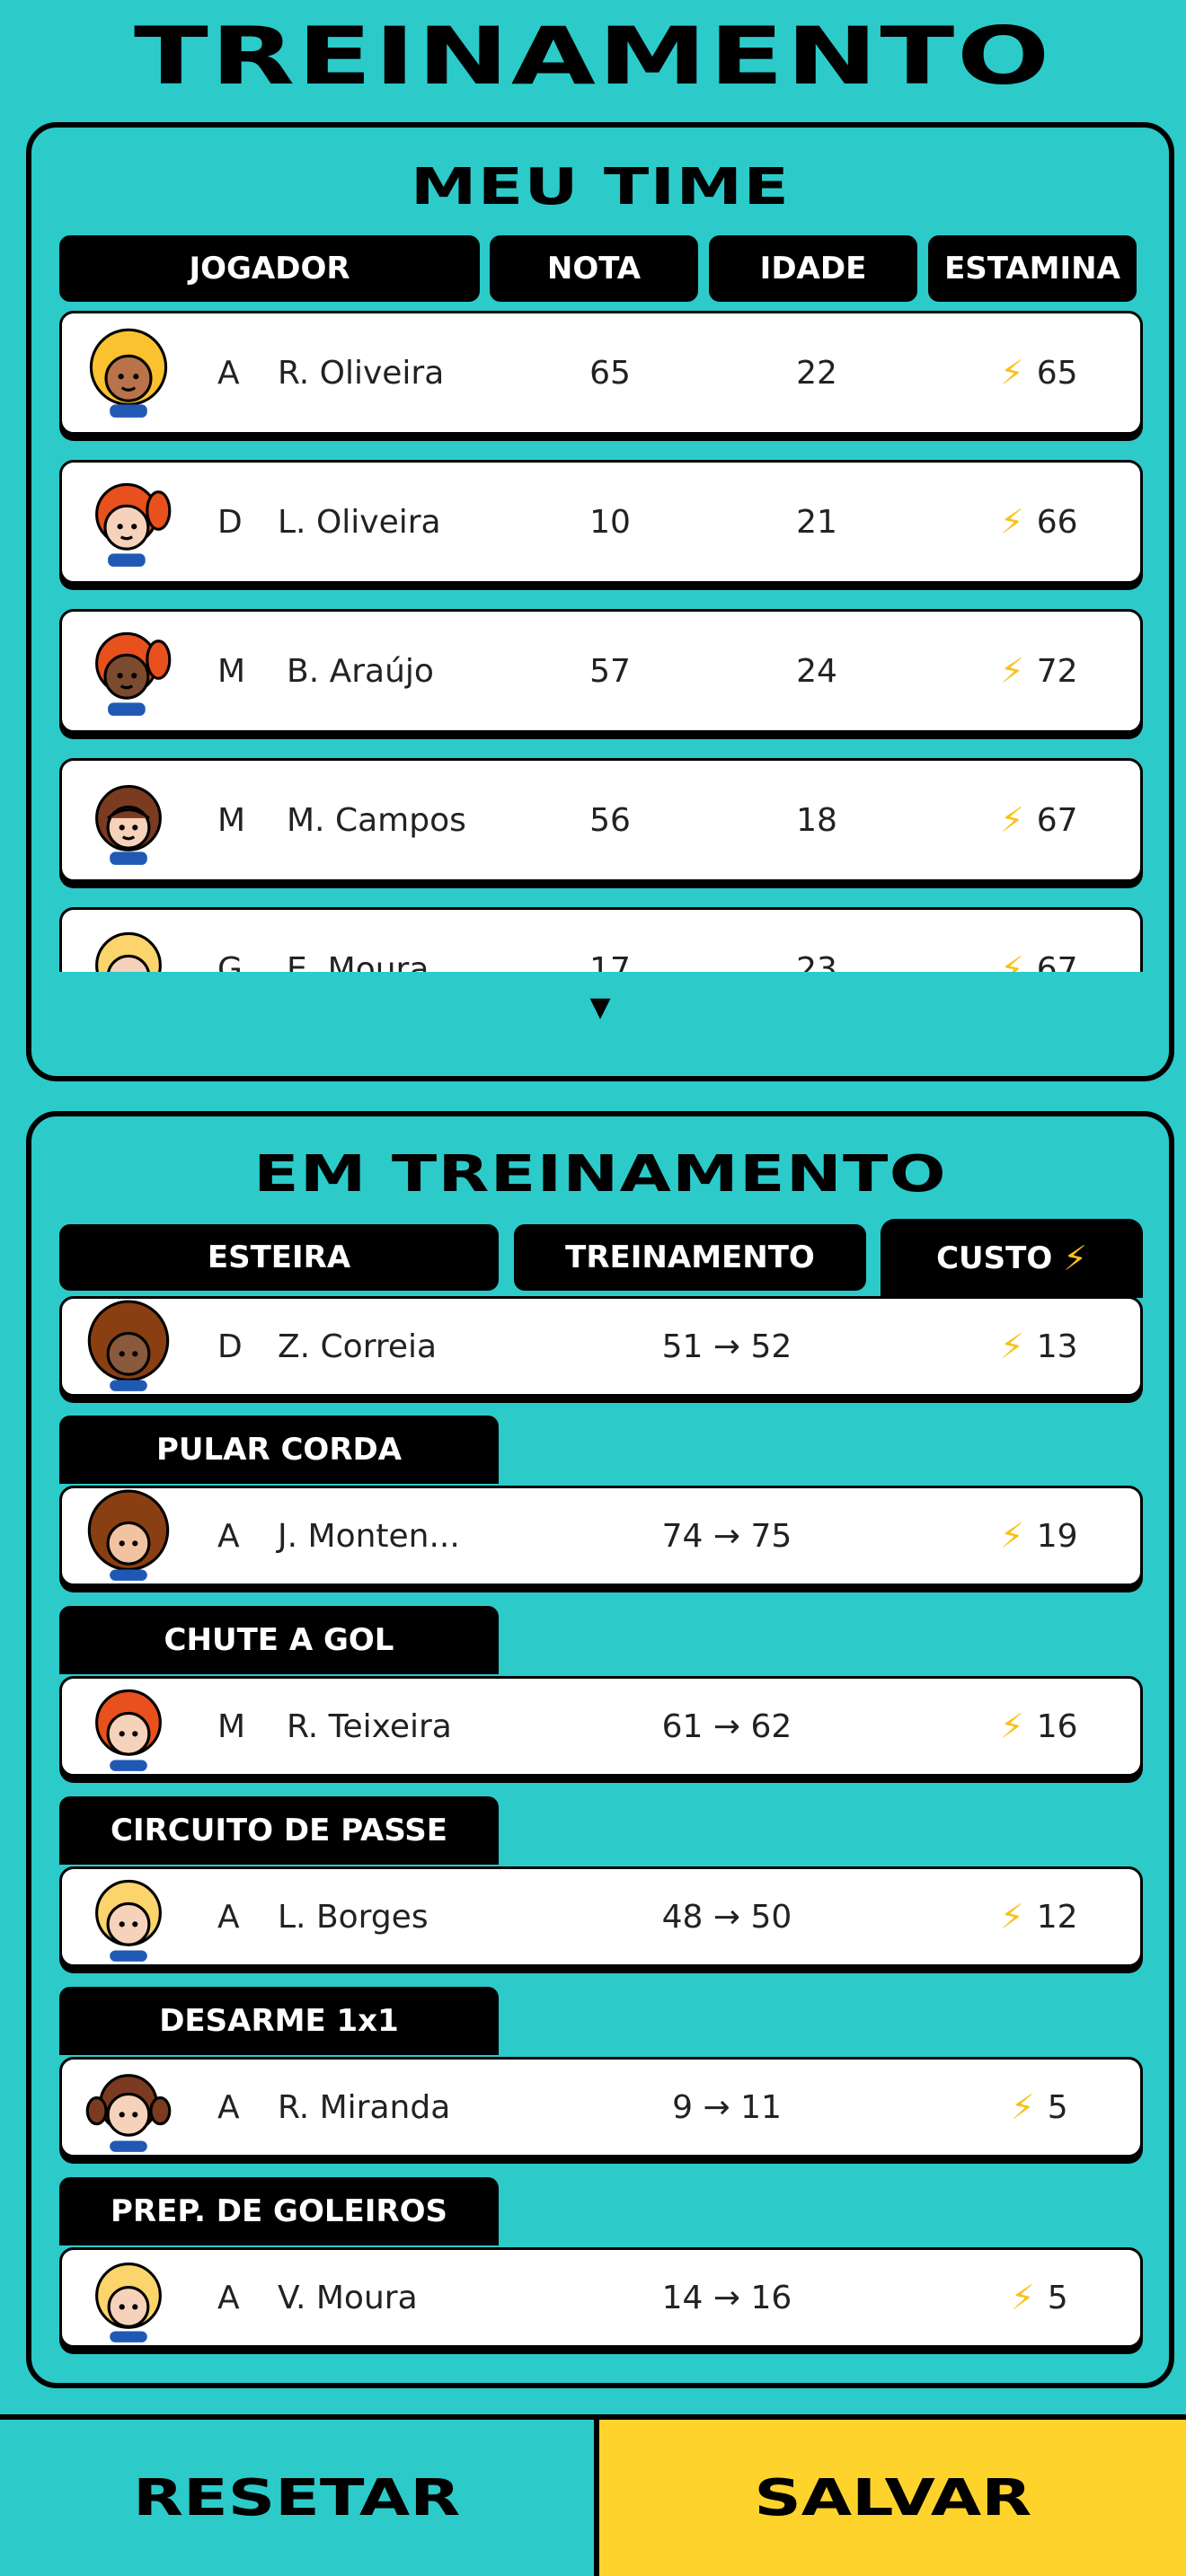  Describe the element at coordinates (1057, 1346) in the screenshot. I see `training-cost: 13` at that location.